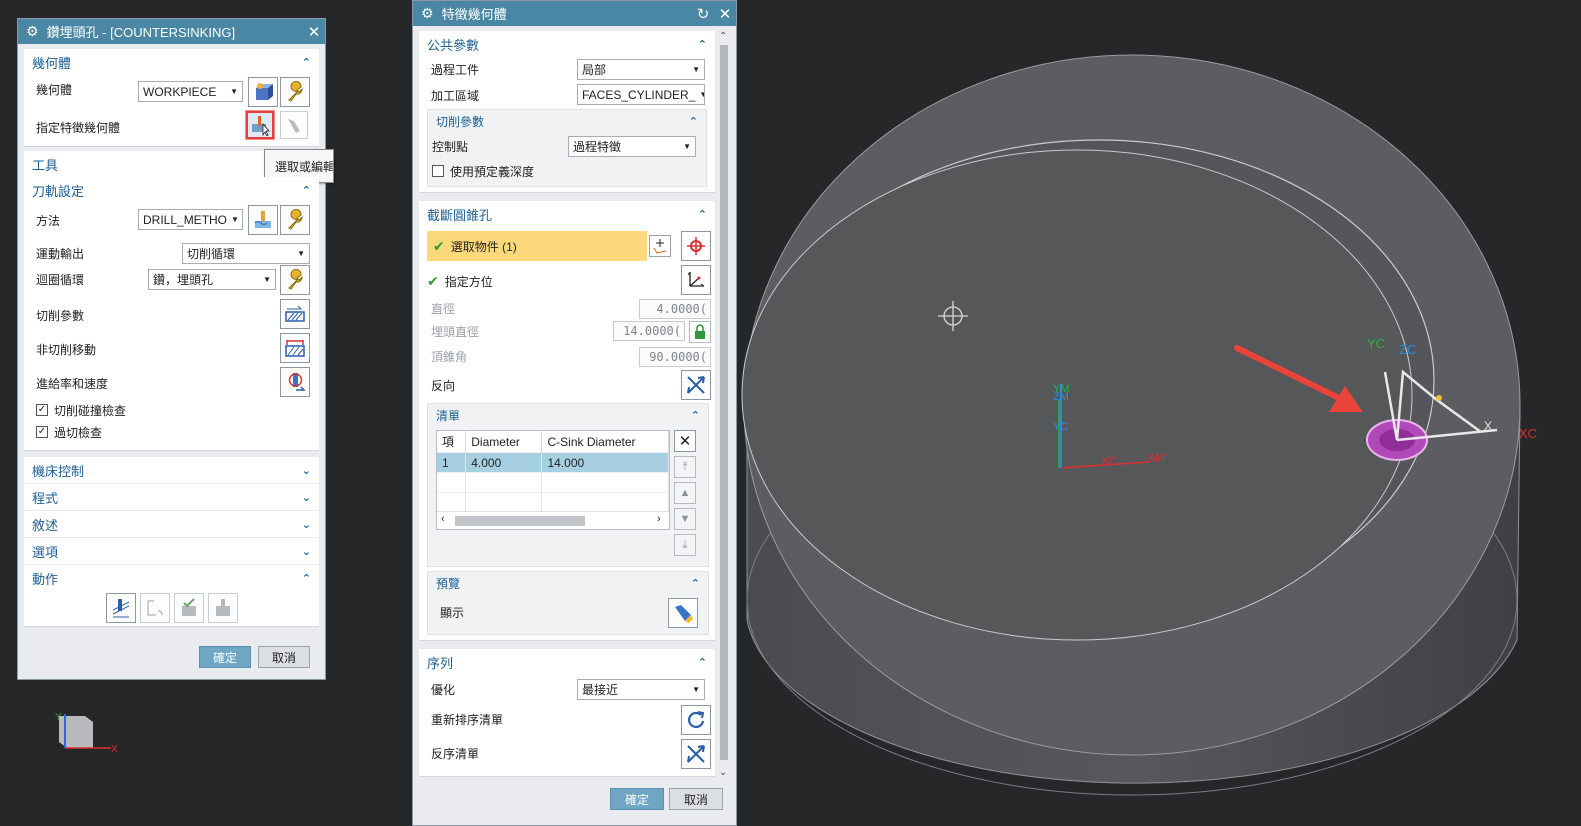  I want to click on select-object-row: ✔ 選取物件 (1), so click(537, 246).